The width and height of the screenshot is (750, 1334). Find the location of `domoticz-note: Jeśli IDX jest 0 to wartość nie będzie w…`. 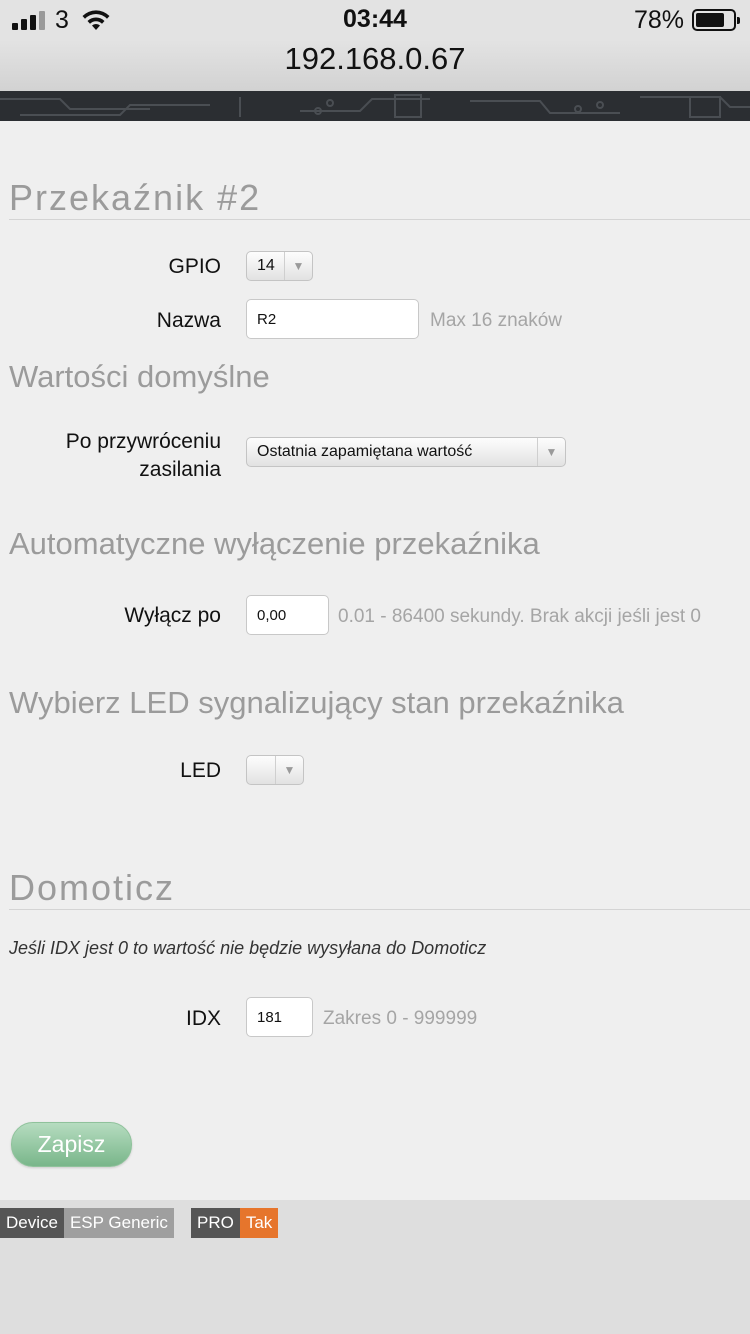

domoticz-note: Jeśli IDX jest 0 to wartość nie będzie w… is located at coordinates (248, 948).